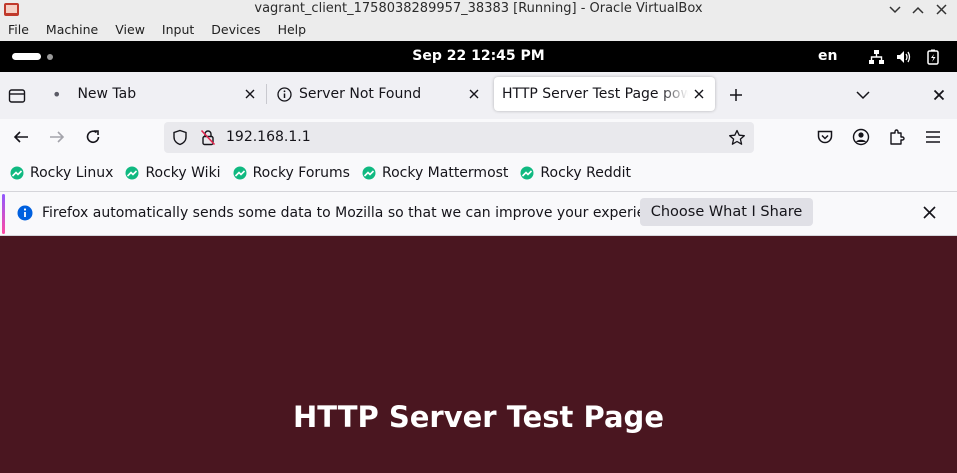  What do you see at coordinates (929, 212) in the screenshot?
I see `close-notification-icon` at bounding box center [929, 212].